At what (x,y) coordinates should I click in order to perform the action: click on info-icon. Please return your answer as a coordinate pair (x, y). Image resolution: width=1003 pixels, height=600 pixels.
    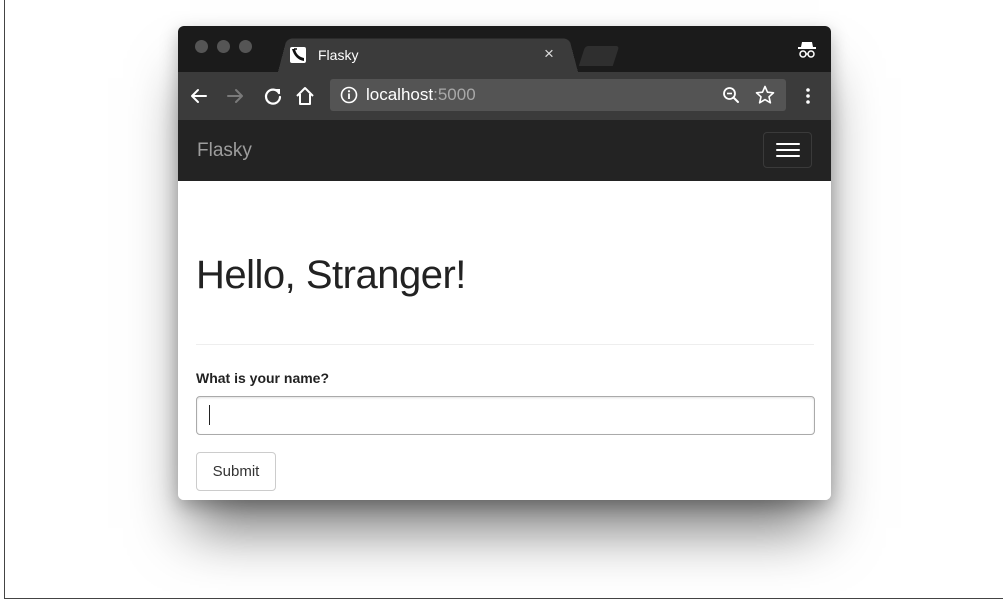
    Looking at the image, I should click on (349, 95).